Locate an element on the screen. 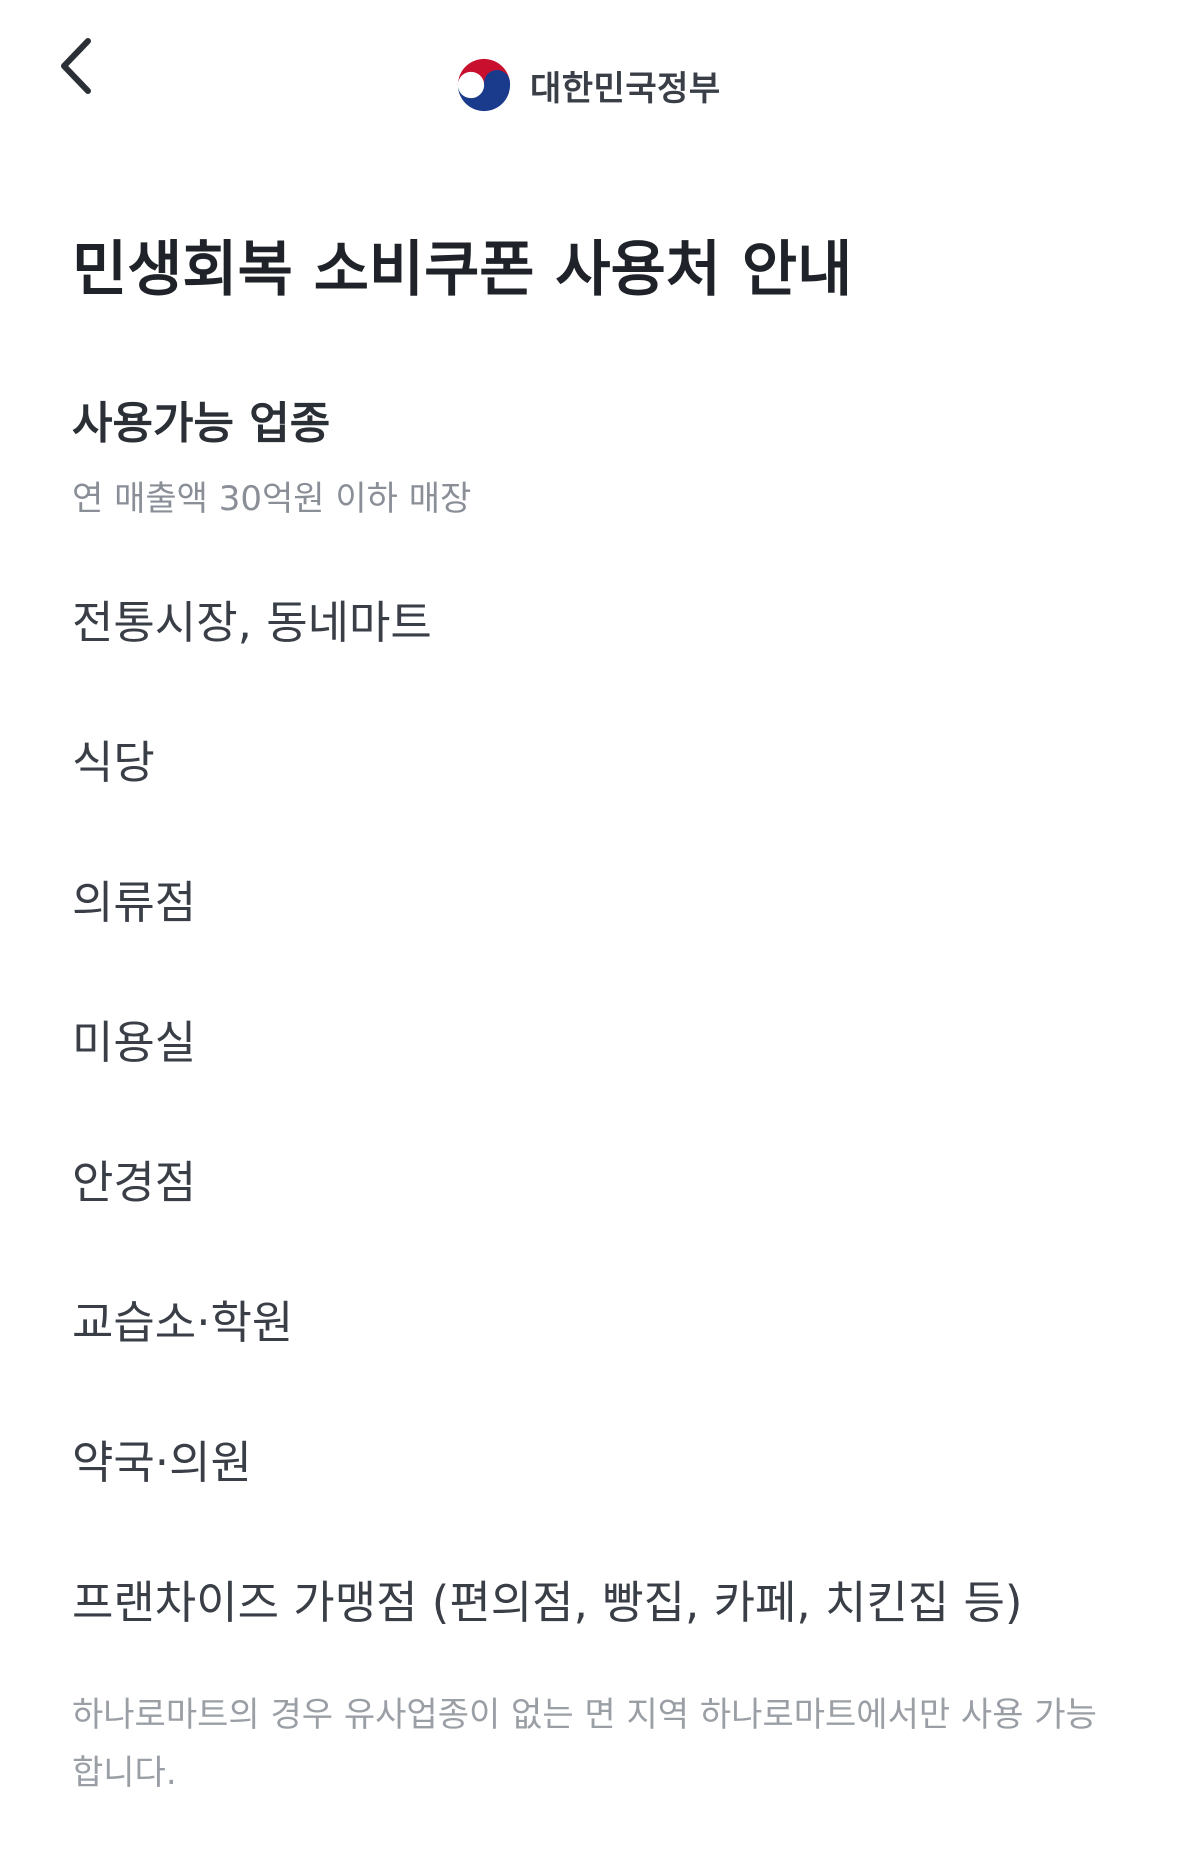  brand-name: 대한민국정부 is located at coordinates (625, 88).